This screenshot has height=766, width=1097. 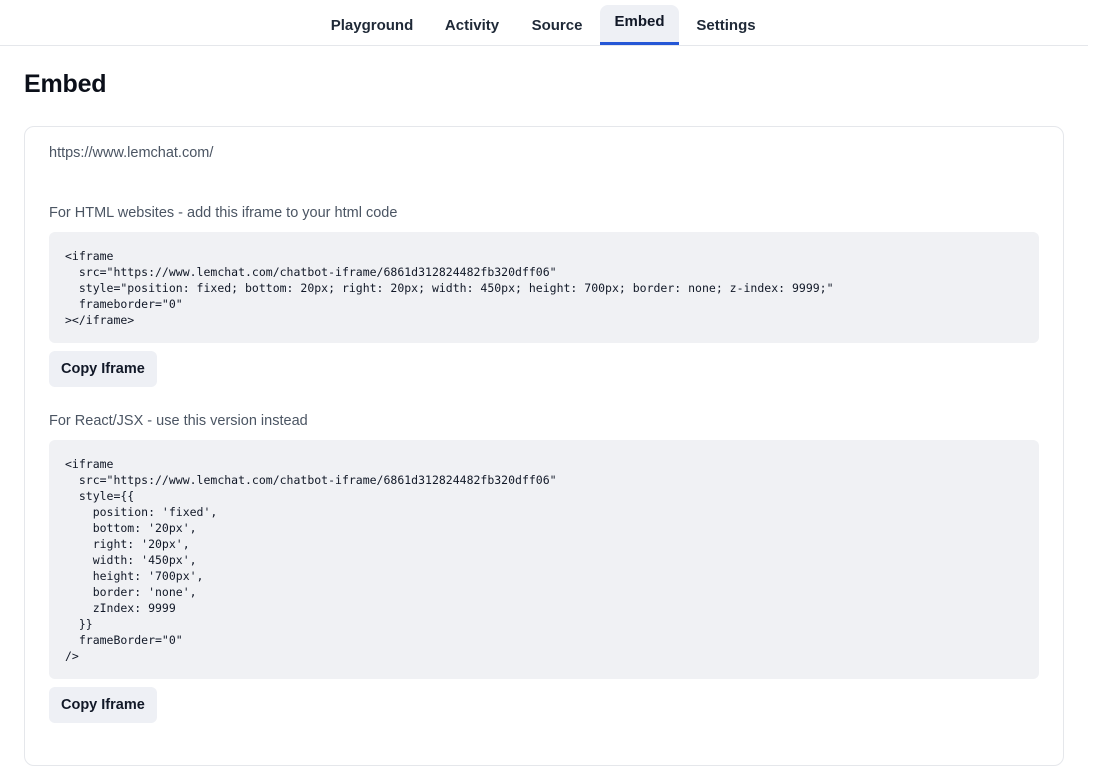 What do you see at coordinates (372, 25) in the screenshot?
I see `tab-playground: Playground` at bounding box center [372, 25].